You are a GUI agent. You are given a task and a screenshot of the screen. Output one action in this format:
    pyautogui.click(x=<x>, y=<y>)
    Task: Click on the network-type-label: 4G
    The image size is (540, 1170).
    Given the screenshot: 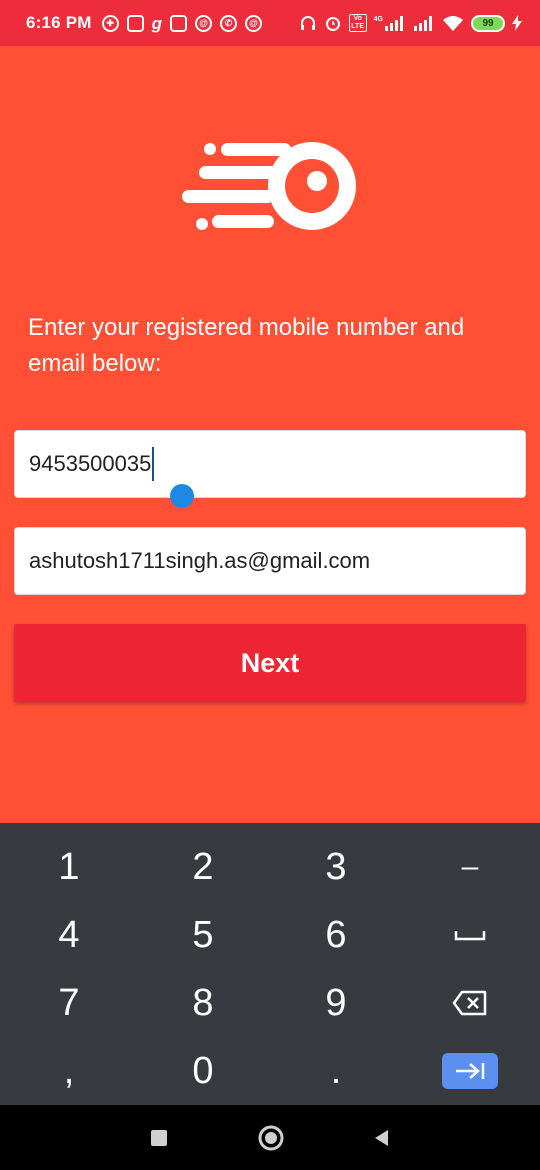 What is the action you would take?
    pyautogui.click(x=378, y=19)
    